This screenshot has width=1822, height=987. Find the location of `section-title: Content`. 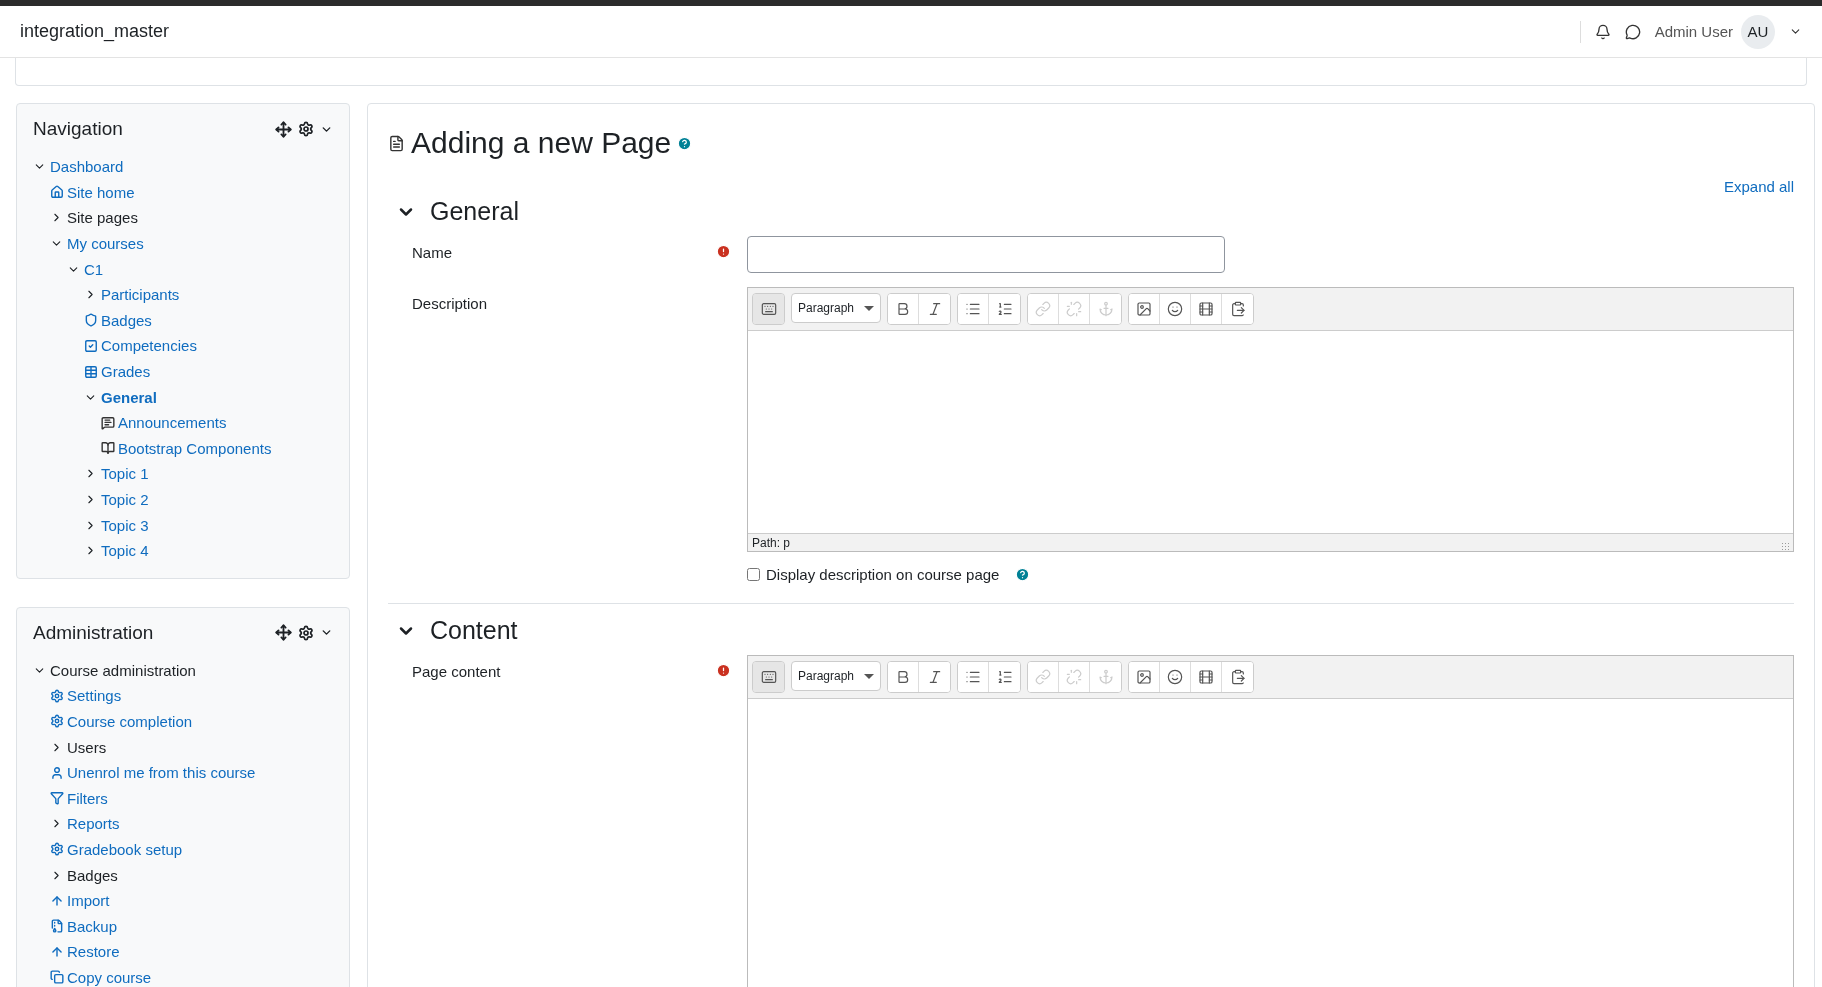

section-title: Content is located at coordinates (474, 630).